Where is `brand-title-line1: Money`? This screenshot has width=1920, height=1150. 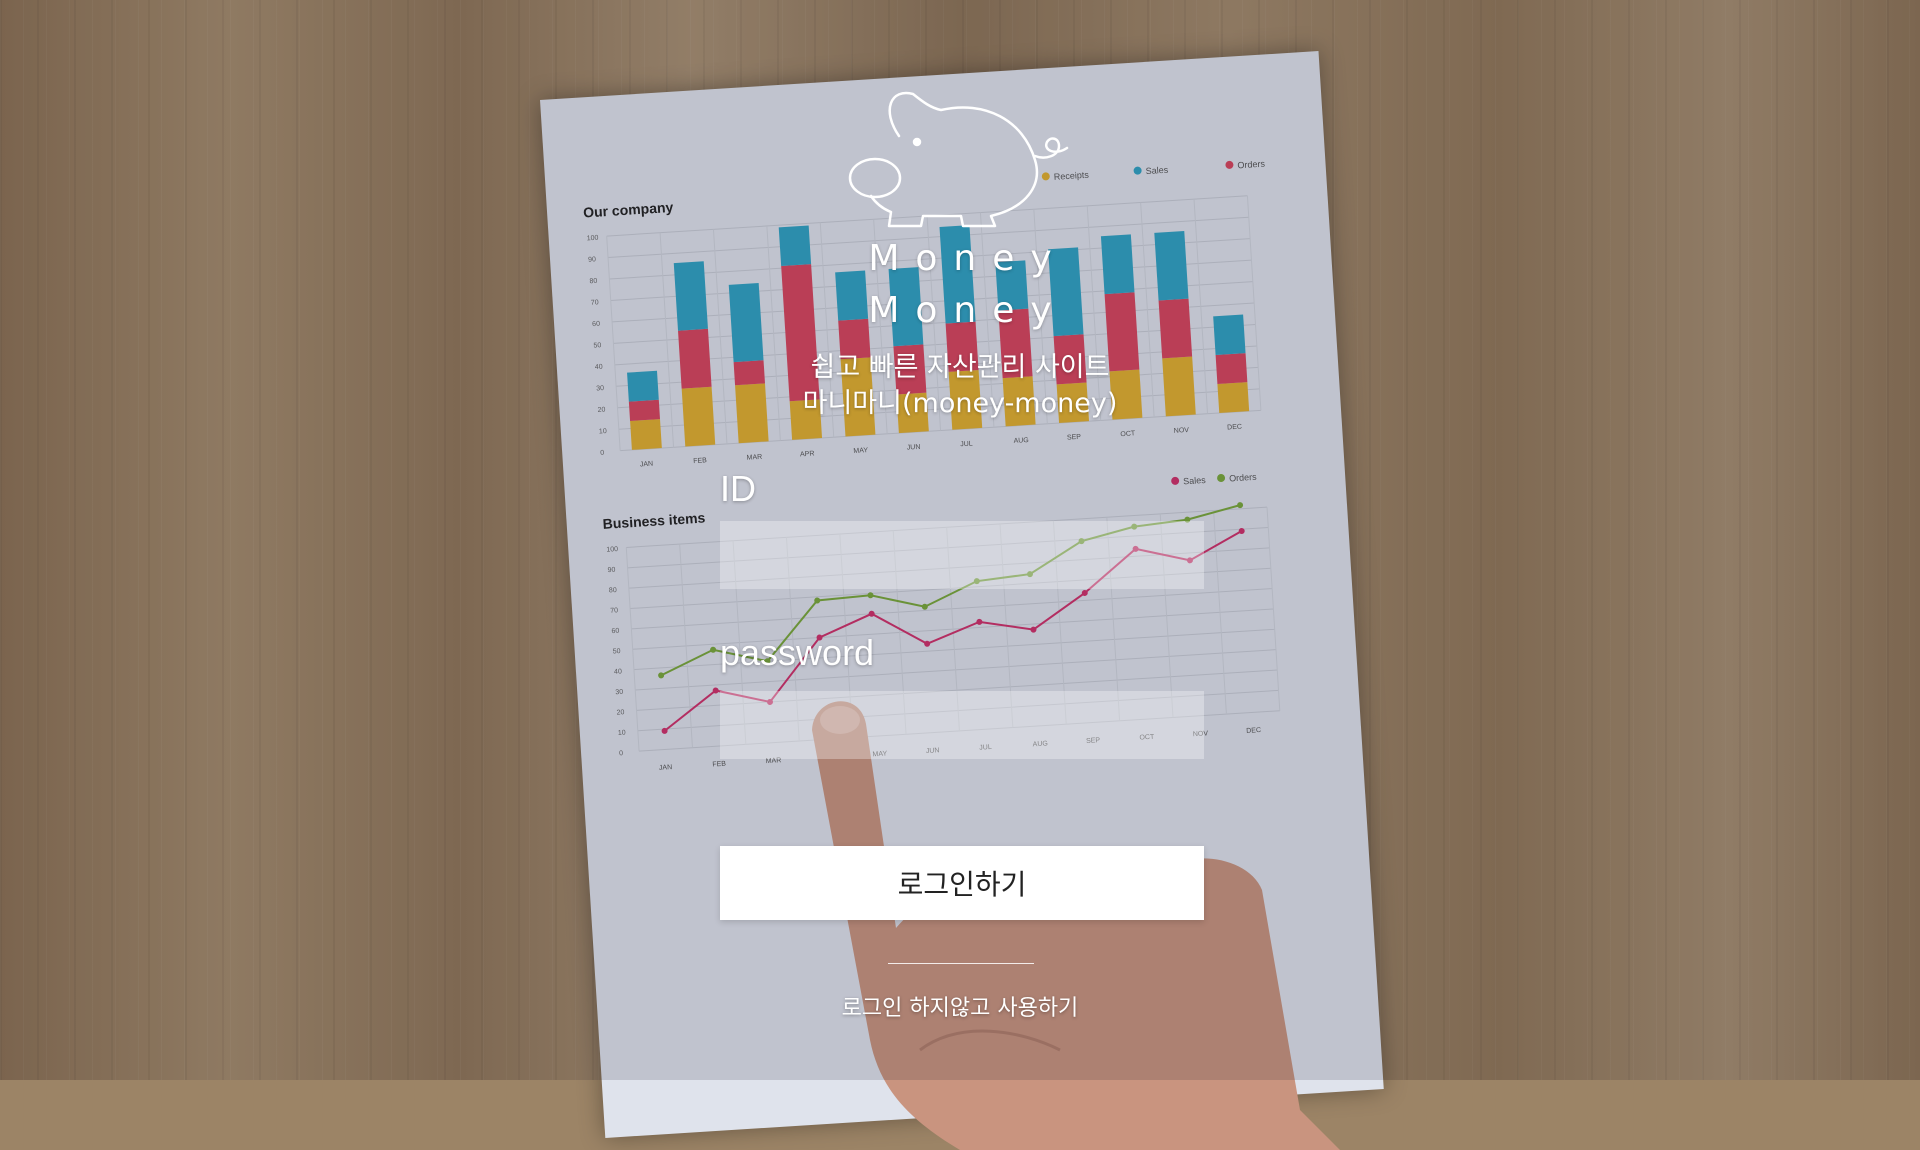 brand-title-line1: Money is located at coordinates (968, 258).